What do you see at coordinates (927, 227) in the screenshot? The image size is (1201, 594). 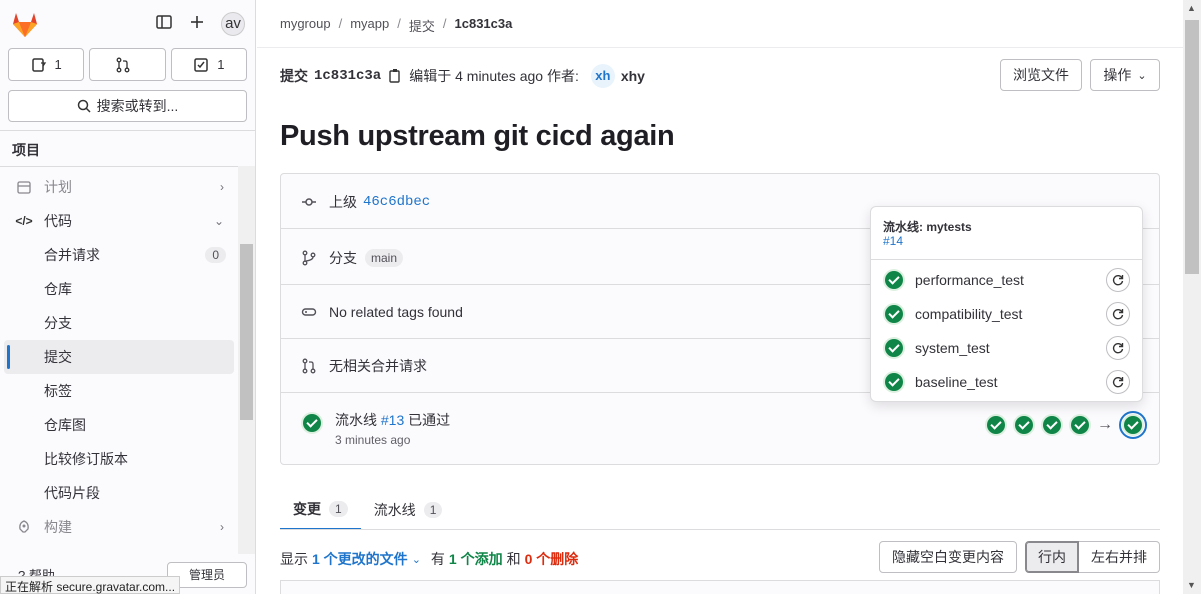 I see `popover-title: 流水线: mytests` at bounding box center [927, 227].